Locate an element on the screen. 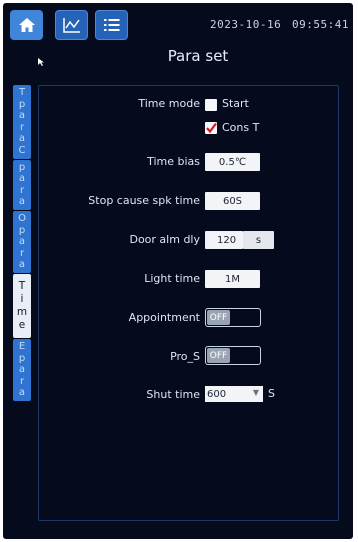 The width and height of the screenshot is (358, 542). tab-char: E is located at coordinates (22, 346).